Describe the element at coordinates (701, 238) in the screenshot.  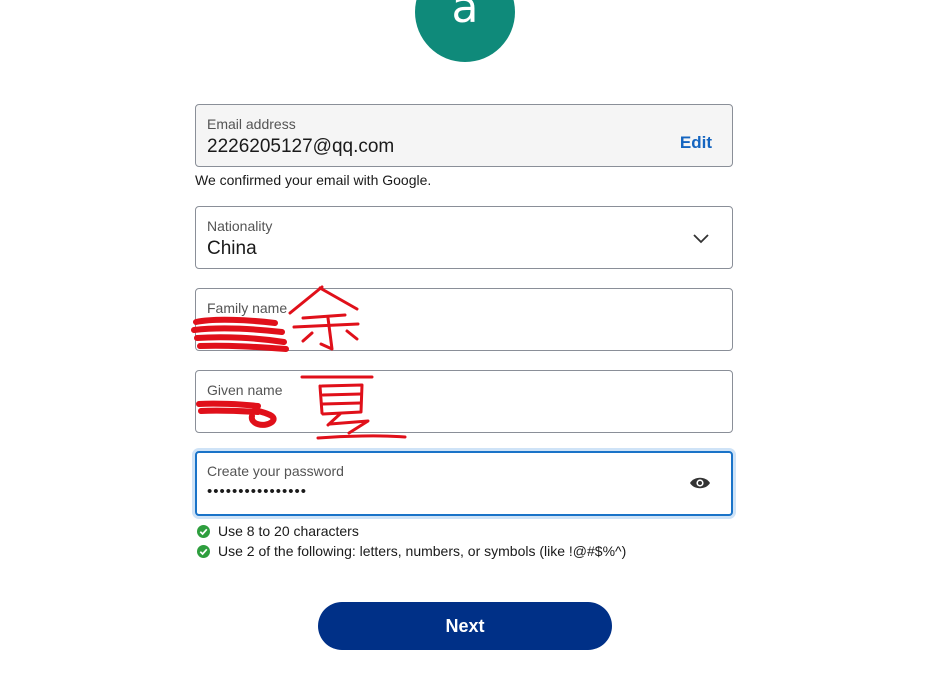
I see `chevron-down-icon` at that location.